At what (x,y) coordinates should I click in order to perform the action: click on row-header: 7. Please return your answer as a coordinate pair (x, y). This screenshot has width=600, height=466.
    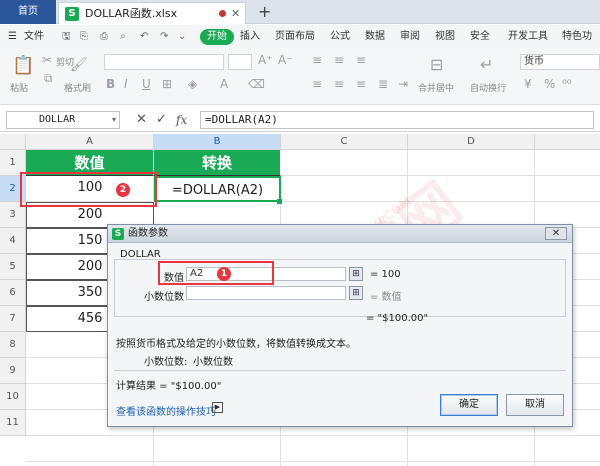
    Looking at the image, I should click on (13, 319).